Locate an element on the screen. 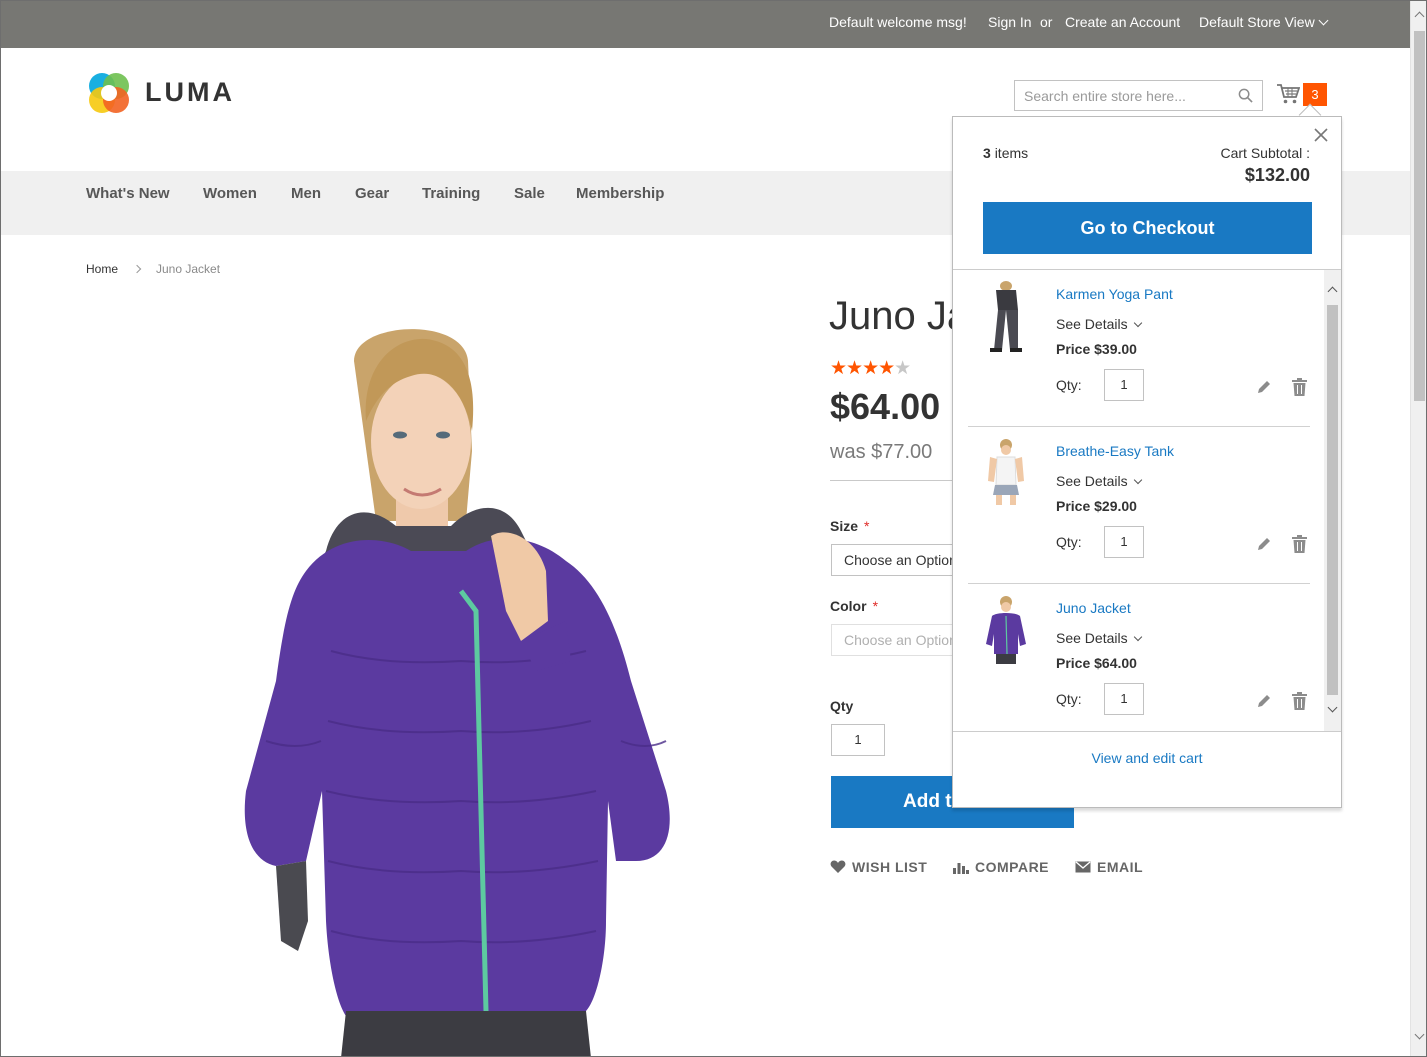 The width and height of the screenshot is (1427, 1057). old-price: was $77.00 is located at coordinates (881, 452).